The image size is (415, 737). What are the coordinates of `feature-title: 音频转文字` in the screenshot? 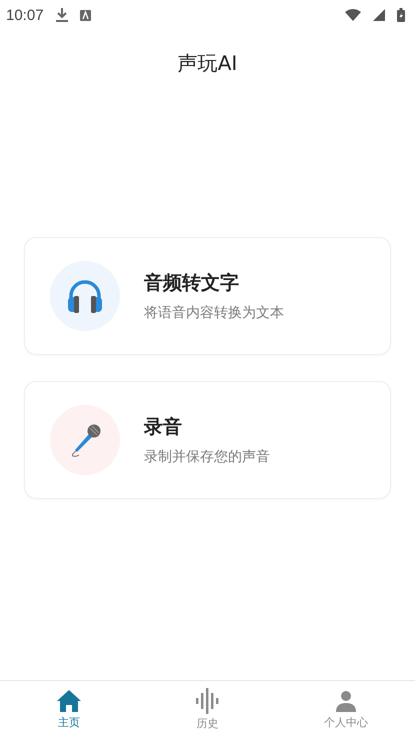 It's located at (192, 283).